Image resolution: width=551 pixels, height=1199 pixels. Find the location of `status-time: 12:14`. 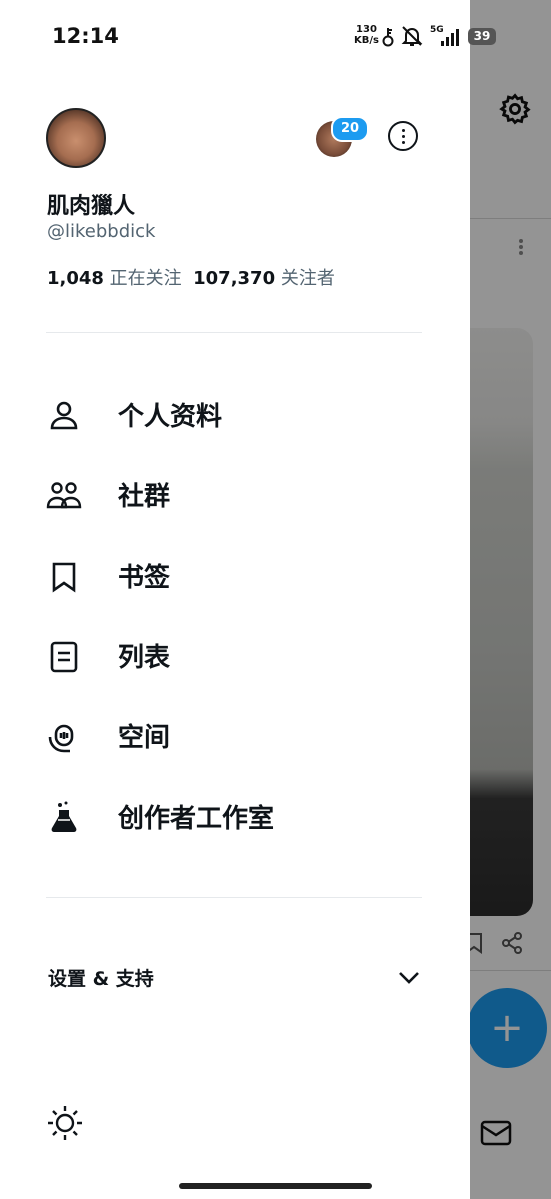

status-time: 12:14 is located at coordinates (85, 36).